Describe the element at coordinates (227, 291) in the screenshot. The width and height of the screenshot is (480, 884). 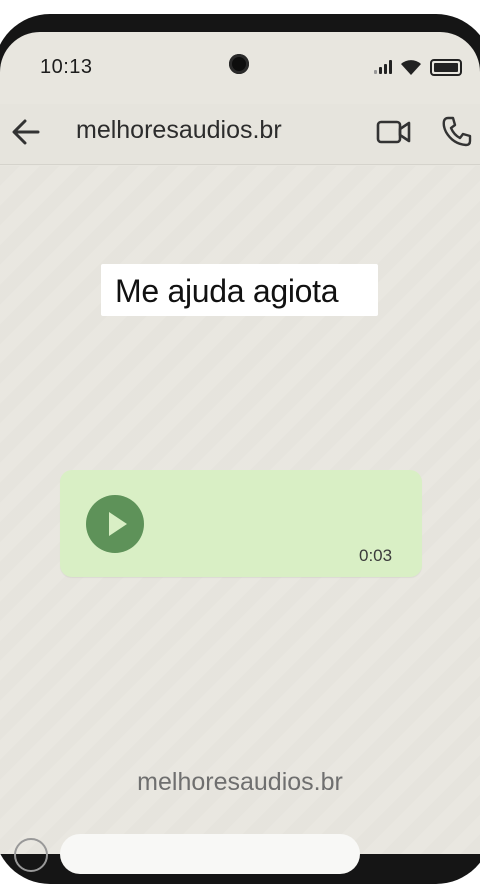
I see `message-text: Me ajuda agiota` at that location.